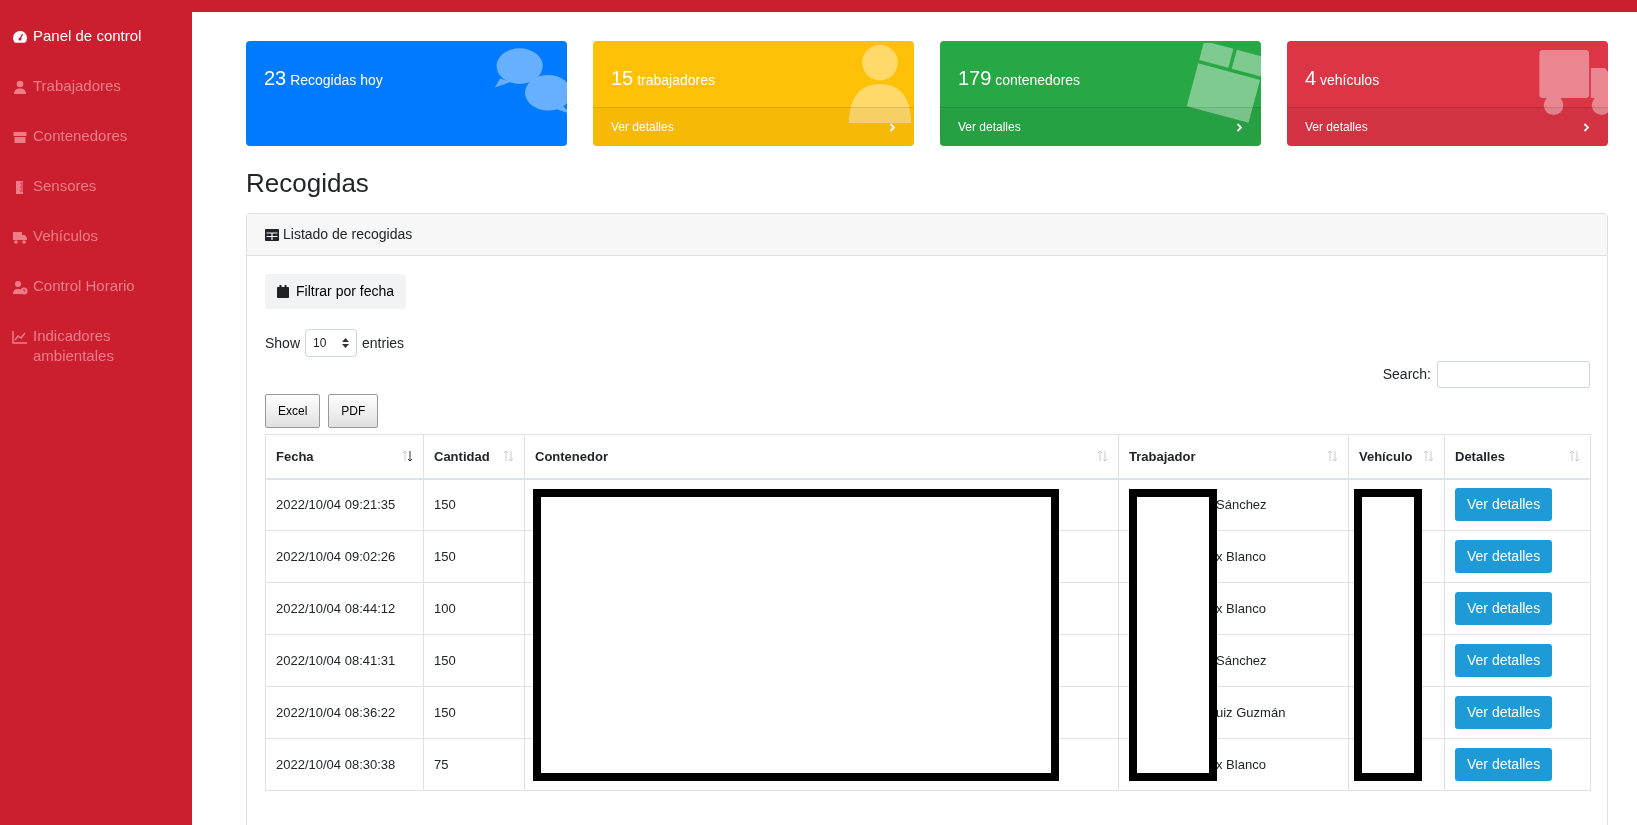  What do you see at coordinates (331, 343) in the screenshot?
I see `entries-select: 10` at bounding box center [331, 343].